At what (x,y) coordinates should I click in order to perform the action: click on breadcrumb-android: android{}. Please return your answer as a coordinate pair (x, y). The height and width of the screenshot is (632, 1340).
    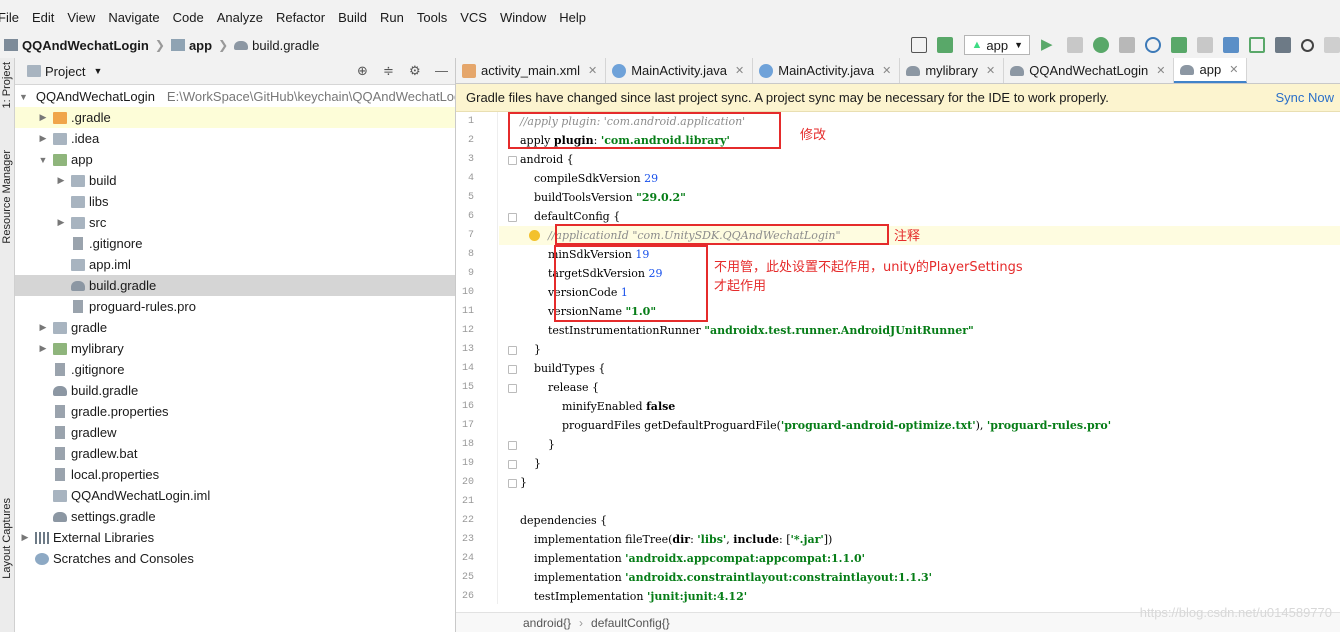
    Looking at the image, I should click on (547, 623).